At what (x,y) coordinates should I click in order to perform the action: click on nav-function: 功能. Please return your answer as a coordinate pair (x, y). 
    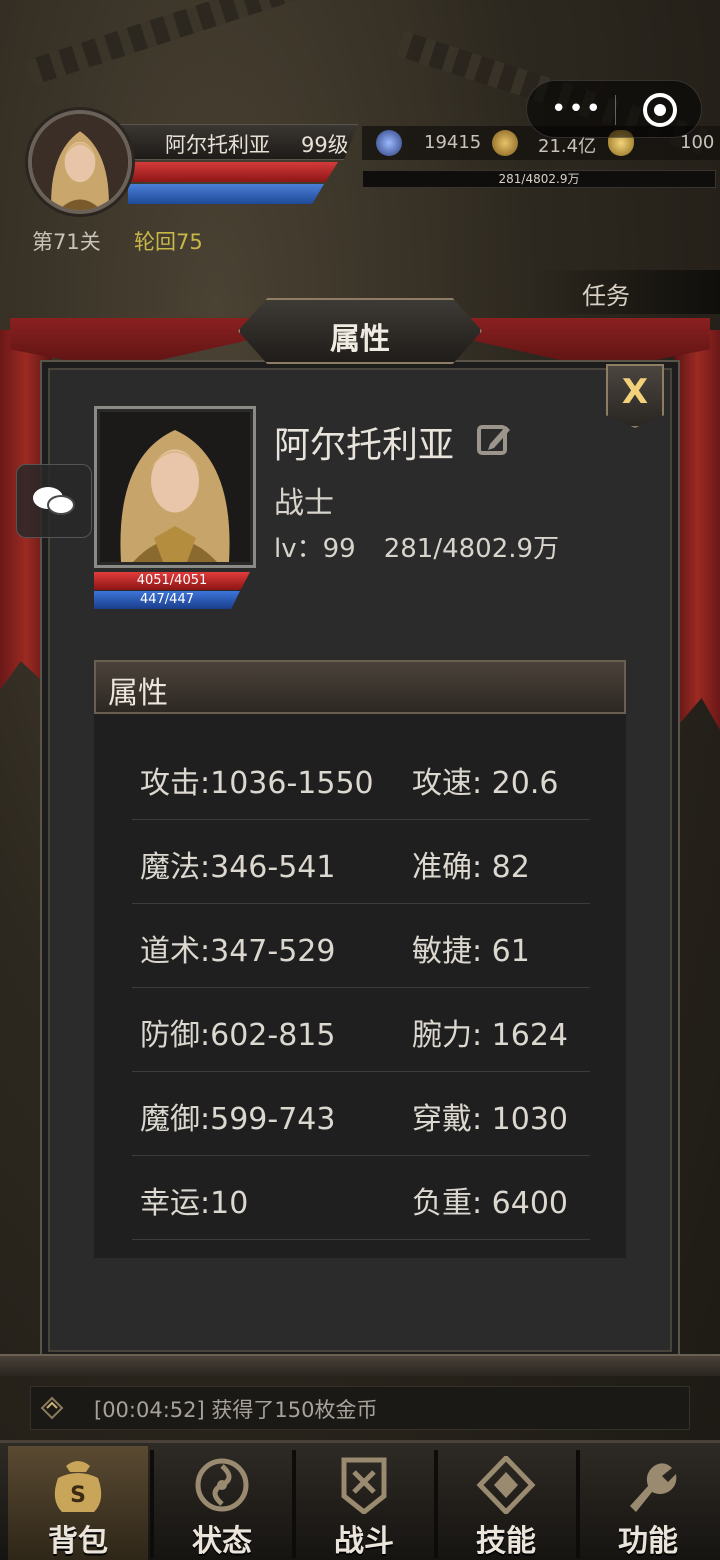
    Looking at the image, I should click on (648, 1503).